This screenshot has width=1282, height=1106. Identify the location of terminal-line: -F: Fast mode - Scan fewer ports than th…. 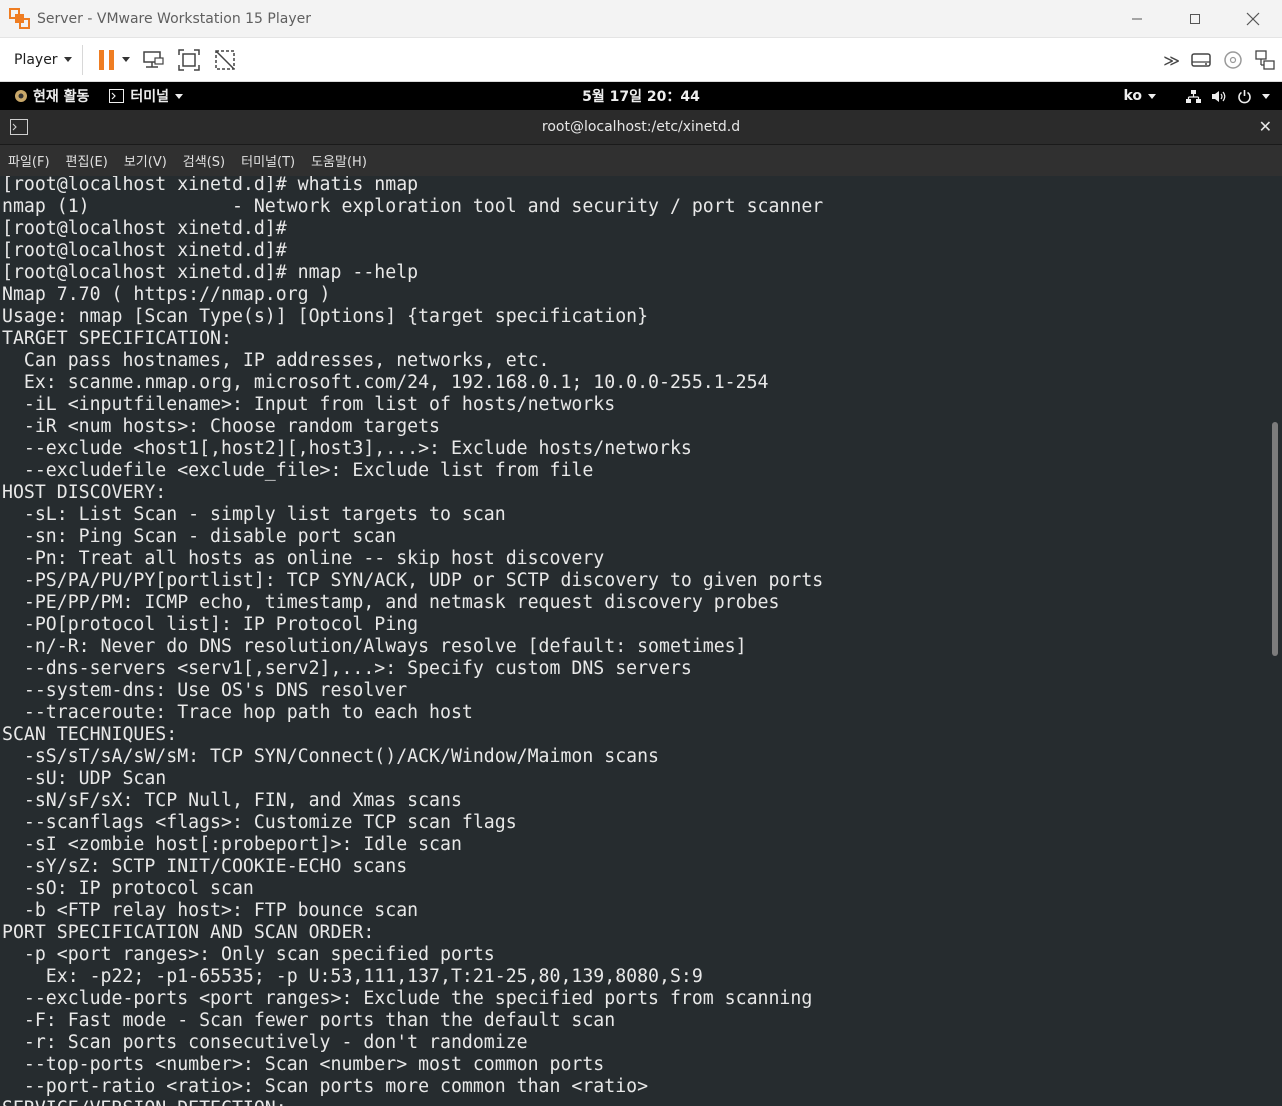
(309, 1020).